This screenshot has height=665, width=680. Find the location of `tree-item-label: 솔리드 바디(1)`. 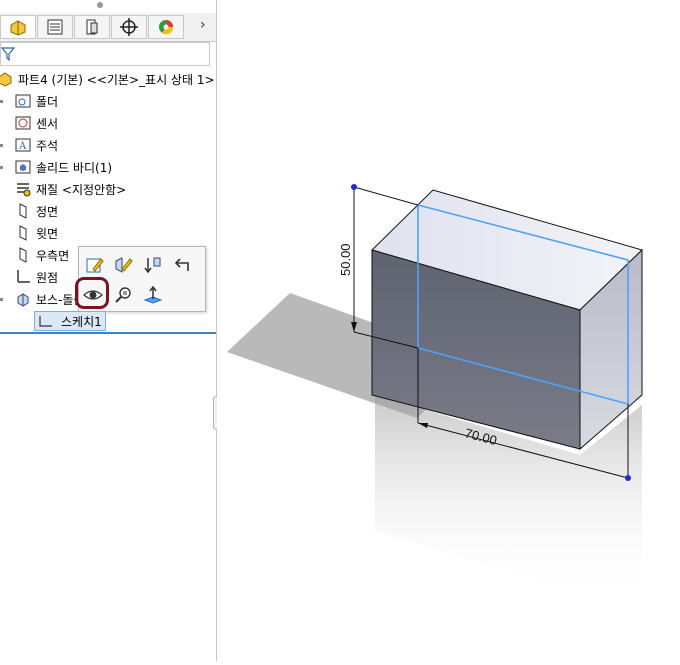

tree-item-label: 솔리드 바디(1) is located at coordinates (74, 167).